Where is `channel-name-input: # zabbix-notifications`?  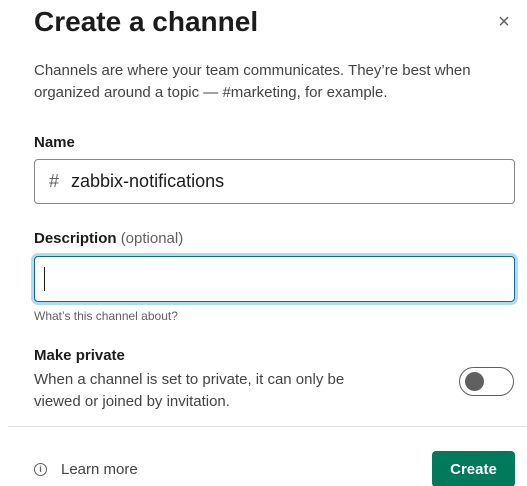 channel-name-input: # zabbix-notifications is located at coordinates (274, 181).